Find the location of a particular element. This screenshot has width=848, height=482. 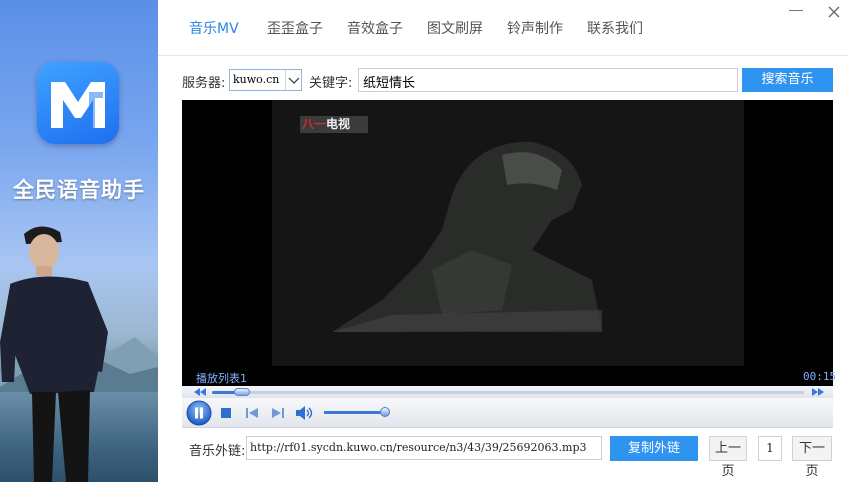

seek-bar is located at coordinates (507, 392).